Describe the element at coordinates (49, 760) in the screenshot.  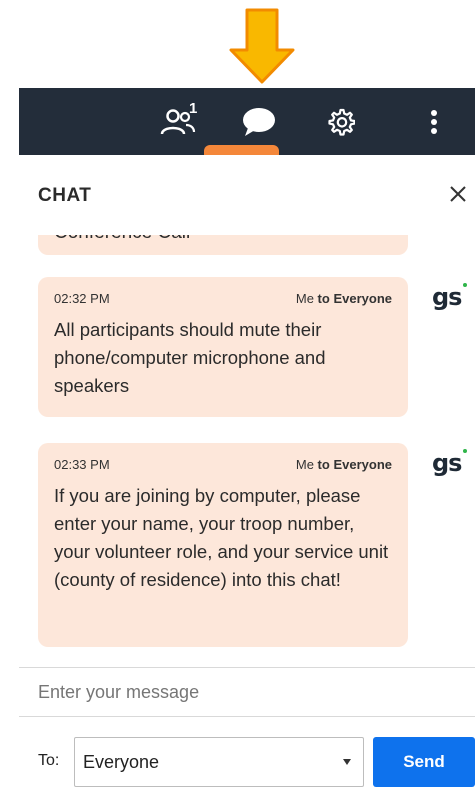
I see `recipient-label: To:` at that location.